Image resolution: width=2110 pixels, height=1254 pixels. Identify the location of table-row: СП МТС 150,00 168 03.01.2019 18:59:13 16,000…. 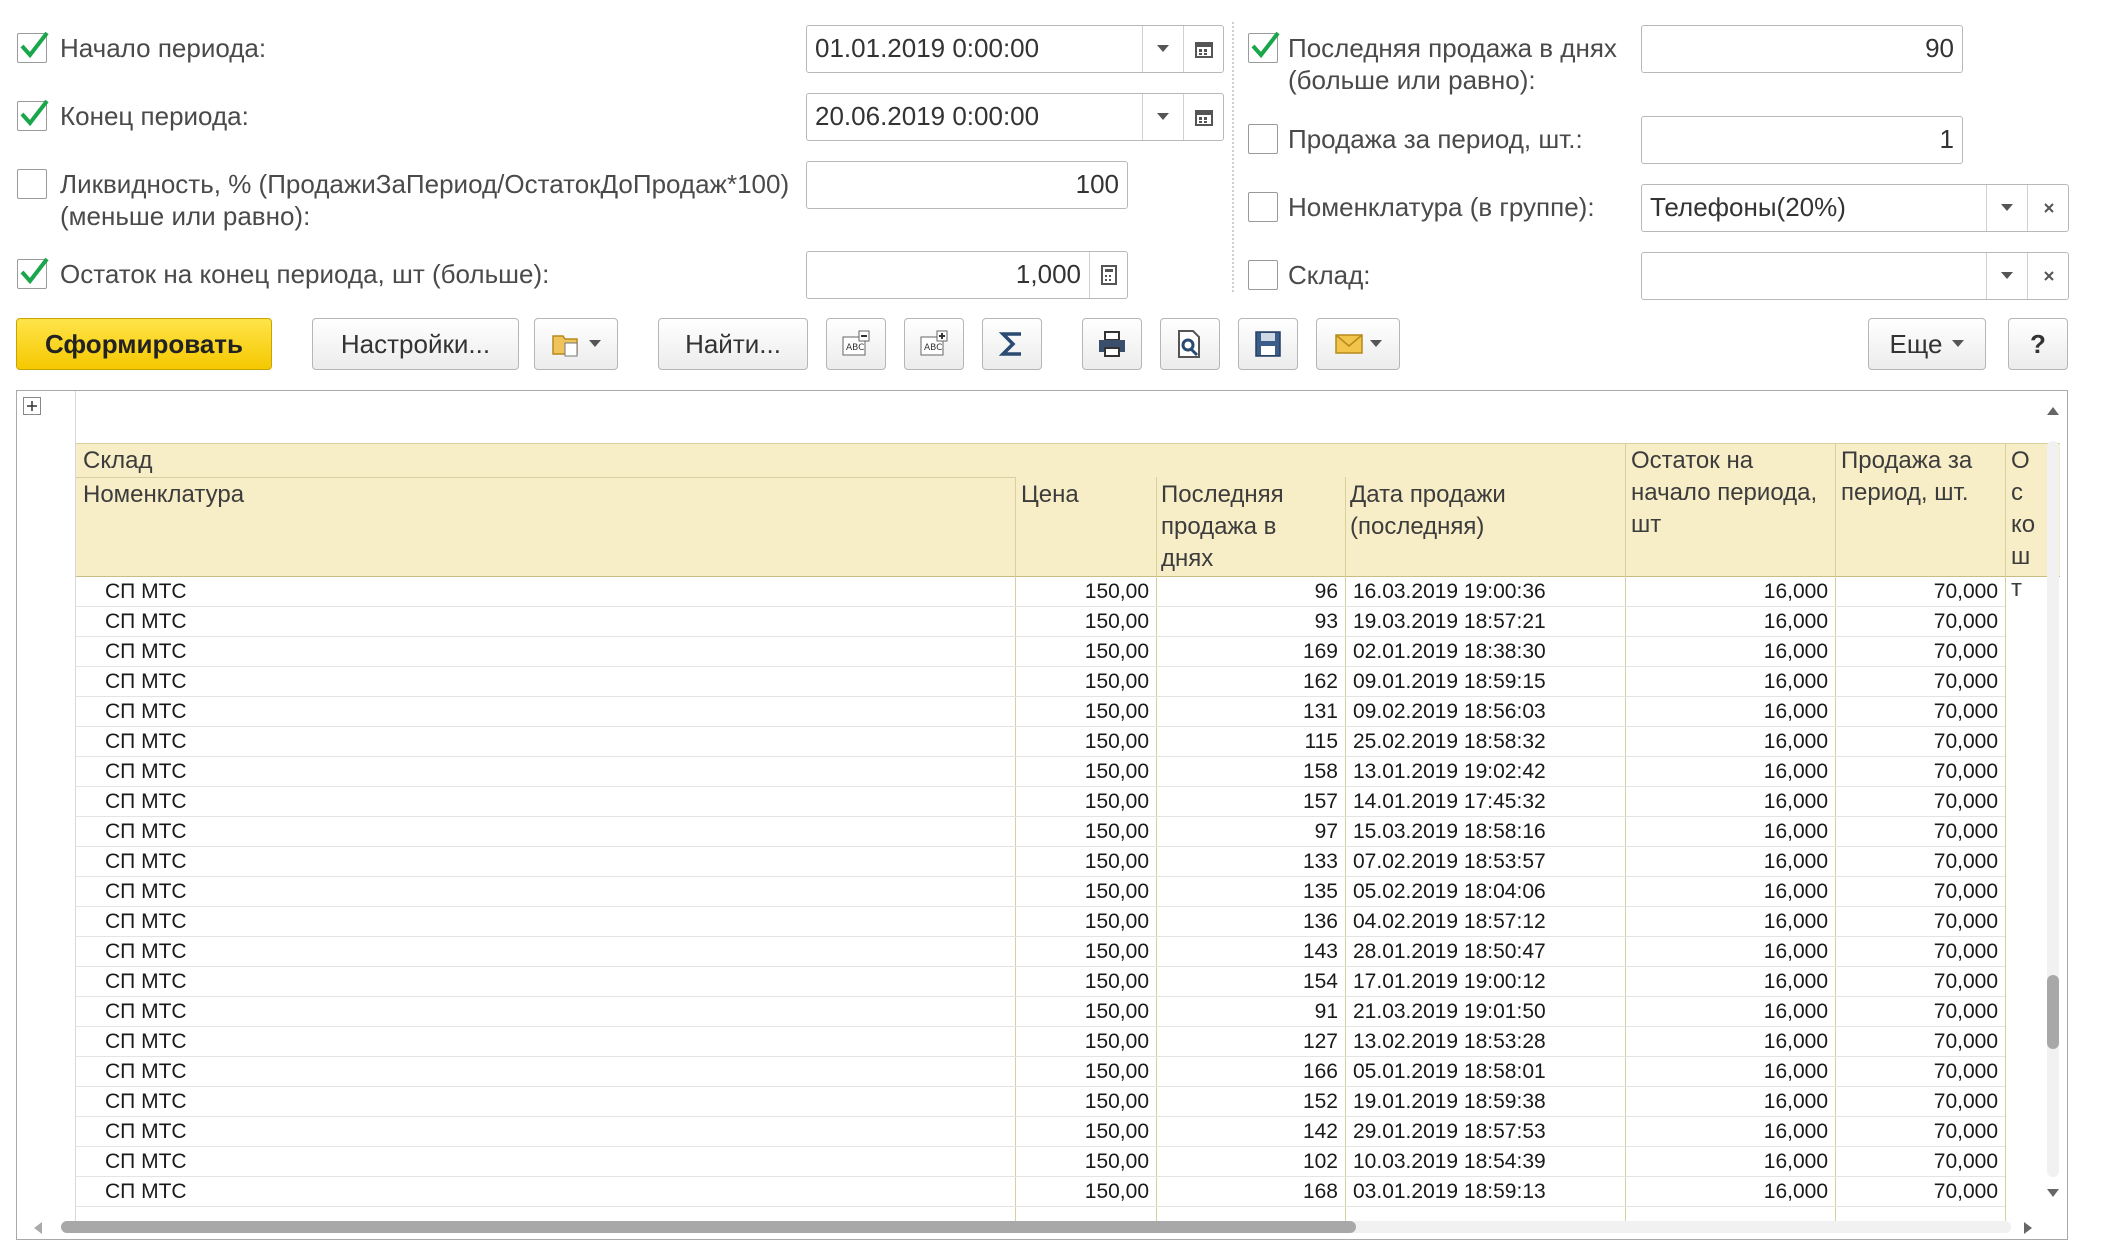
(1017, 1192).